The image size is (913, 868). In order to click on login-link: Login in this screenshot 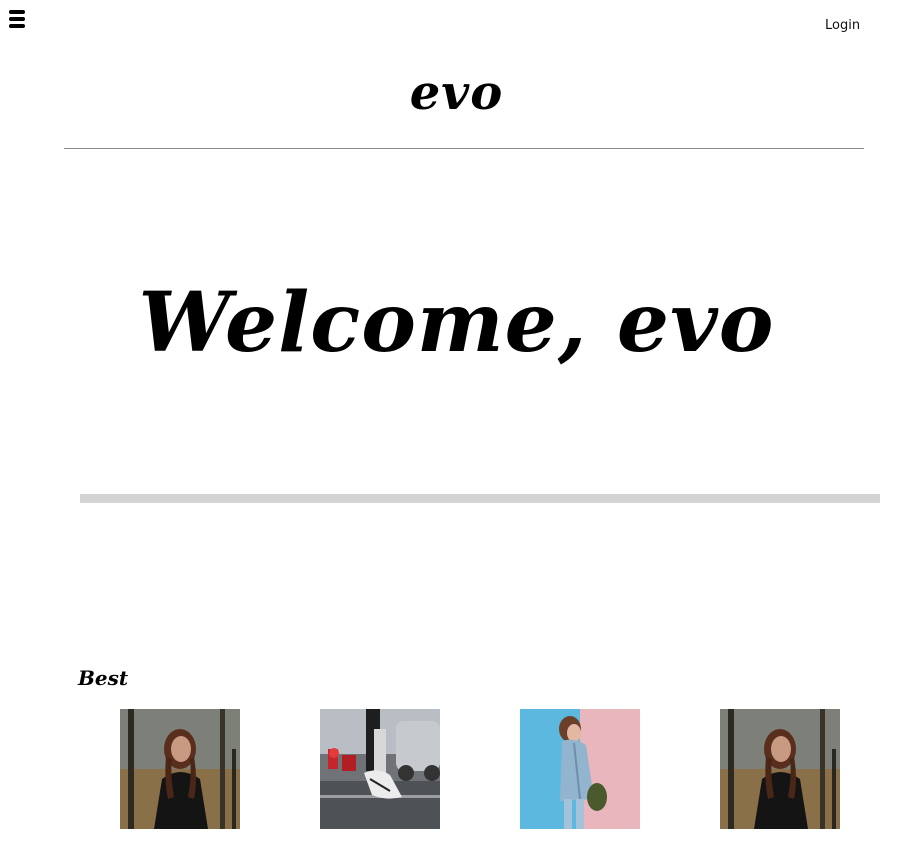, I will do `click(842, 25)`.